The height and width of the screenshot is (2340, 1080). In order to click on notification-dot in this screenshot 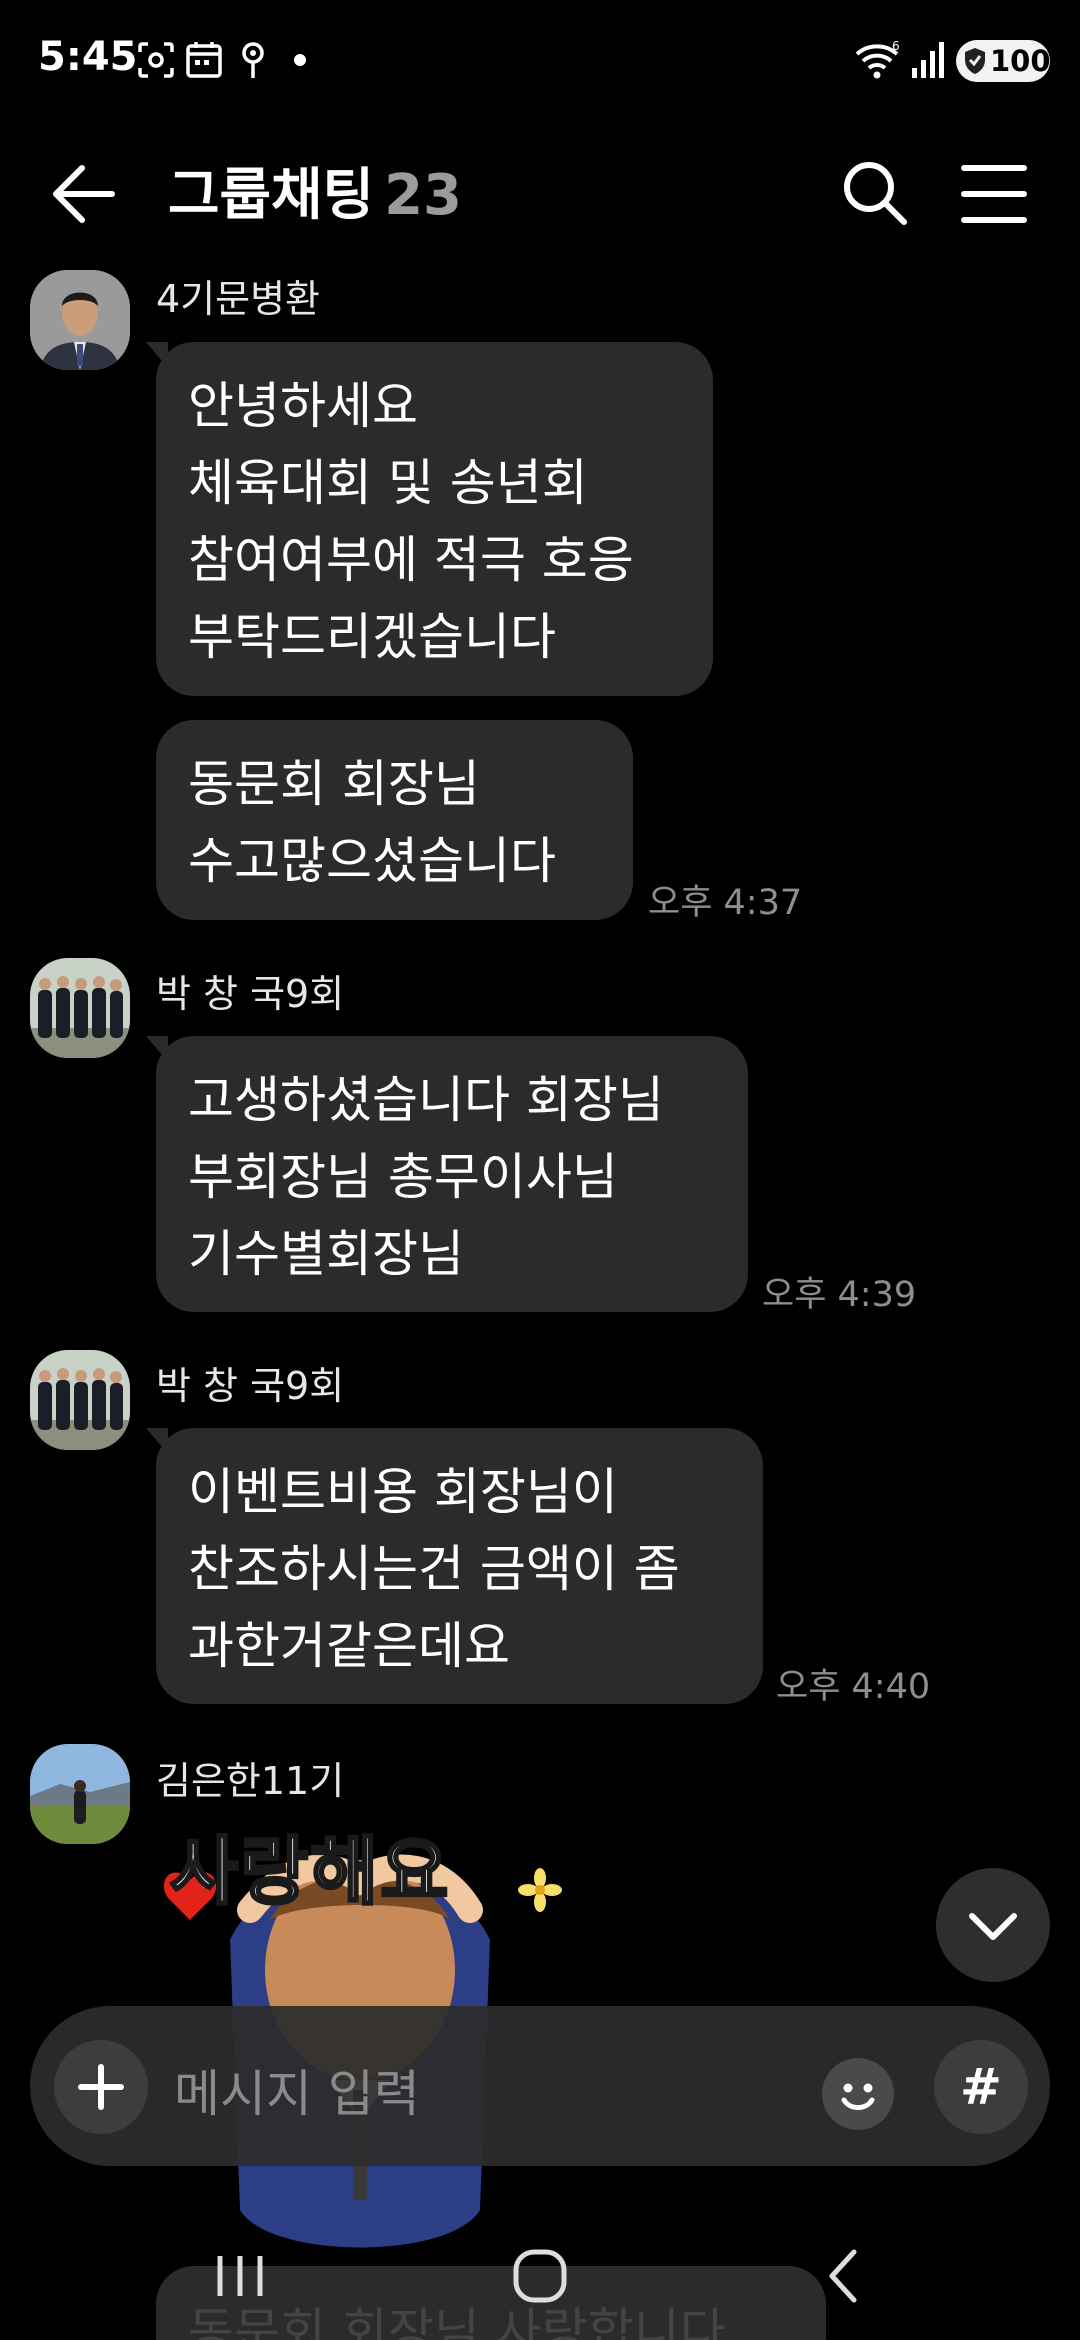, I will do `click(300, 60)`.